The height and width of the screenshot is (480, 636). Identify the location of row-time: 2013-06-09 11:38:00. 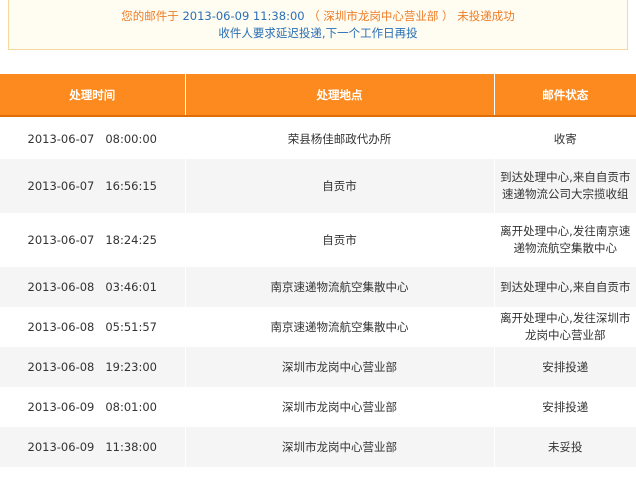
(92, 447).